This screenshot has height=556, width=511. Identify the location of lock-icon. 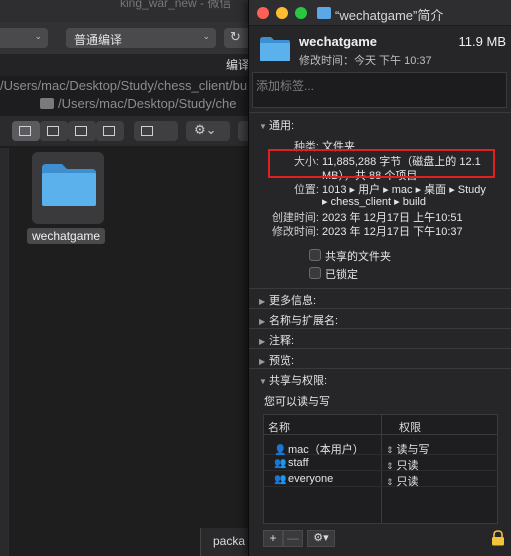
(498, 538).